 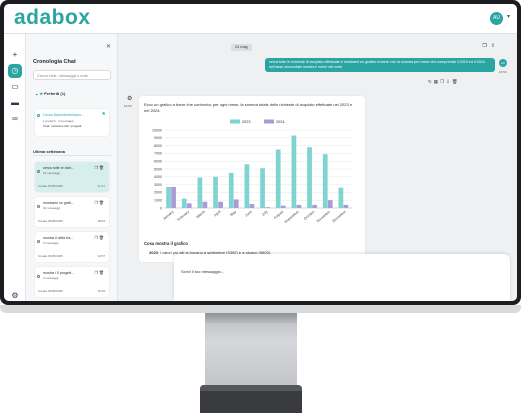 What do you see at coordinates (486, 46) in the screenshot?
I see `copy-icon: ❐` at bounding box center [486, 46].